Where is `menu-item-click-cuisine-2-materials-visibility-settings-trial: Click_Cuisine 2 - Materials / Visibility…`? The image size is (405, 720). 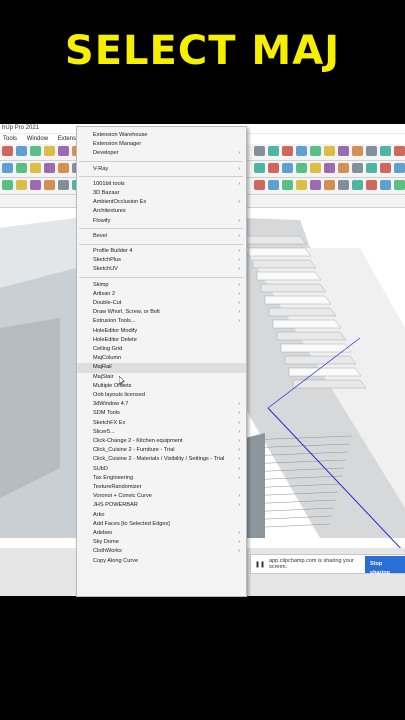 menu-item-click-cuisine-2-materials-visibility-settings-trial: Click_Cuisine 2 - Materials / Visibility… is located at coordinates (161, 459).